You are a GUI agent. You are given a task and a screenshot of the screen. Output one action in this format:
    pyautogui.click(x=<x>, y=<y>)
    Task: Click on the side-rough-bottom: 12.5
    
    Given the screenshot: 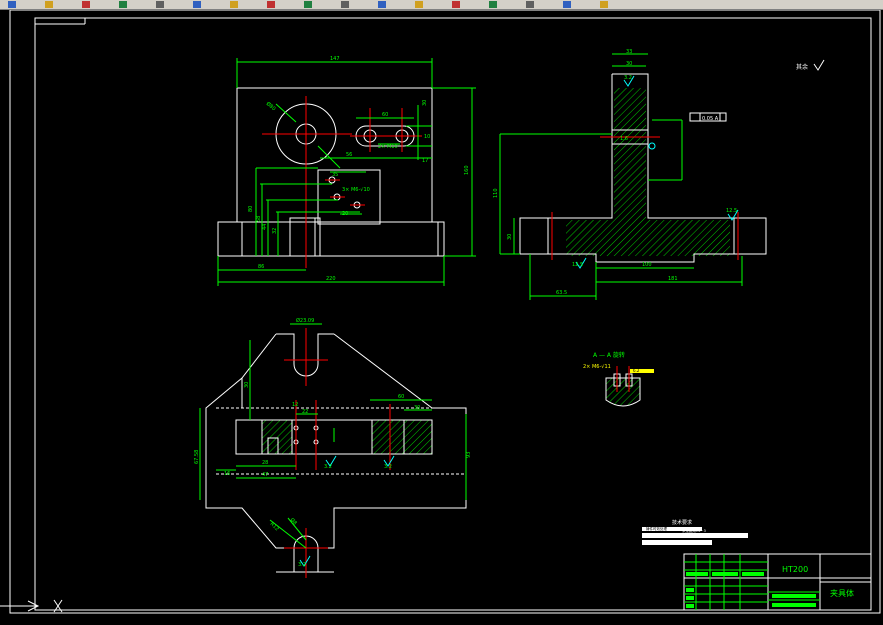 What is the action you would take?
    pyautogui.click(x=577, y=265)
    